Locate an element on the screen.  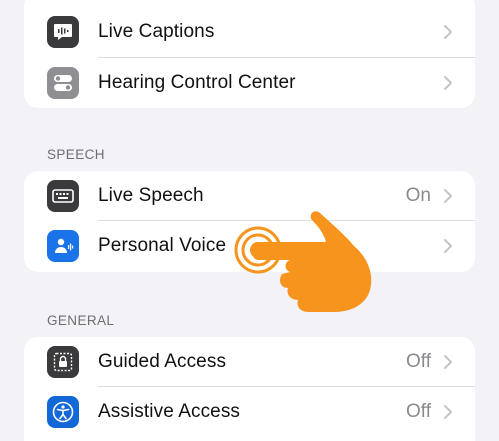
guided-access-value: Off is located at coordinates (418, 361).